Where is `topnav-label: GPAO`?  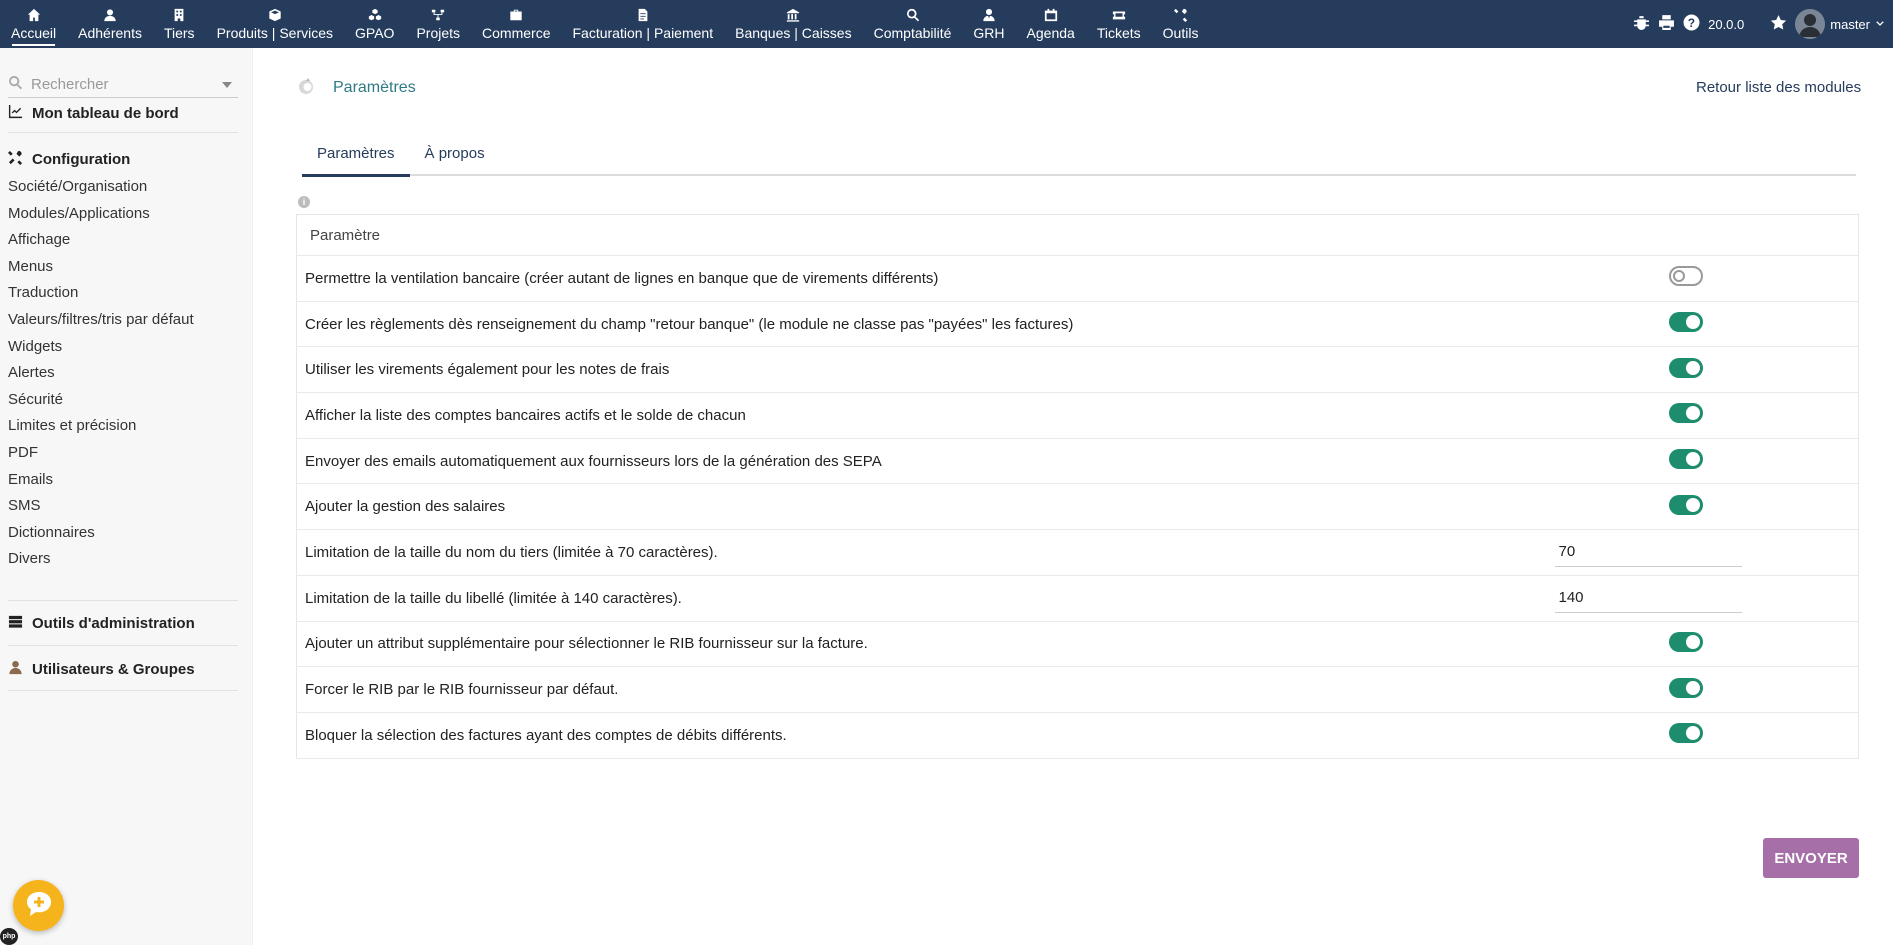 topnav-label: GPAO is located at coordinates (375, 33).